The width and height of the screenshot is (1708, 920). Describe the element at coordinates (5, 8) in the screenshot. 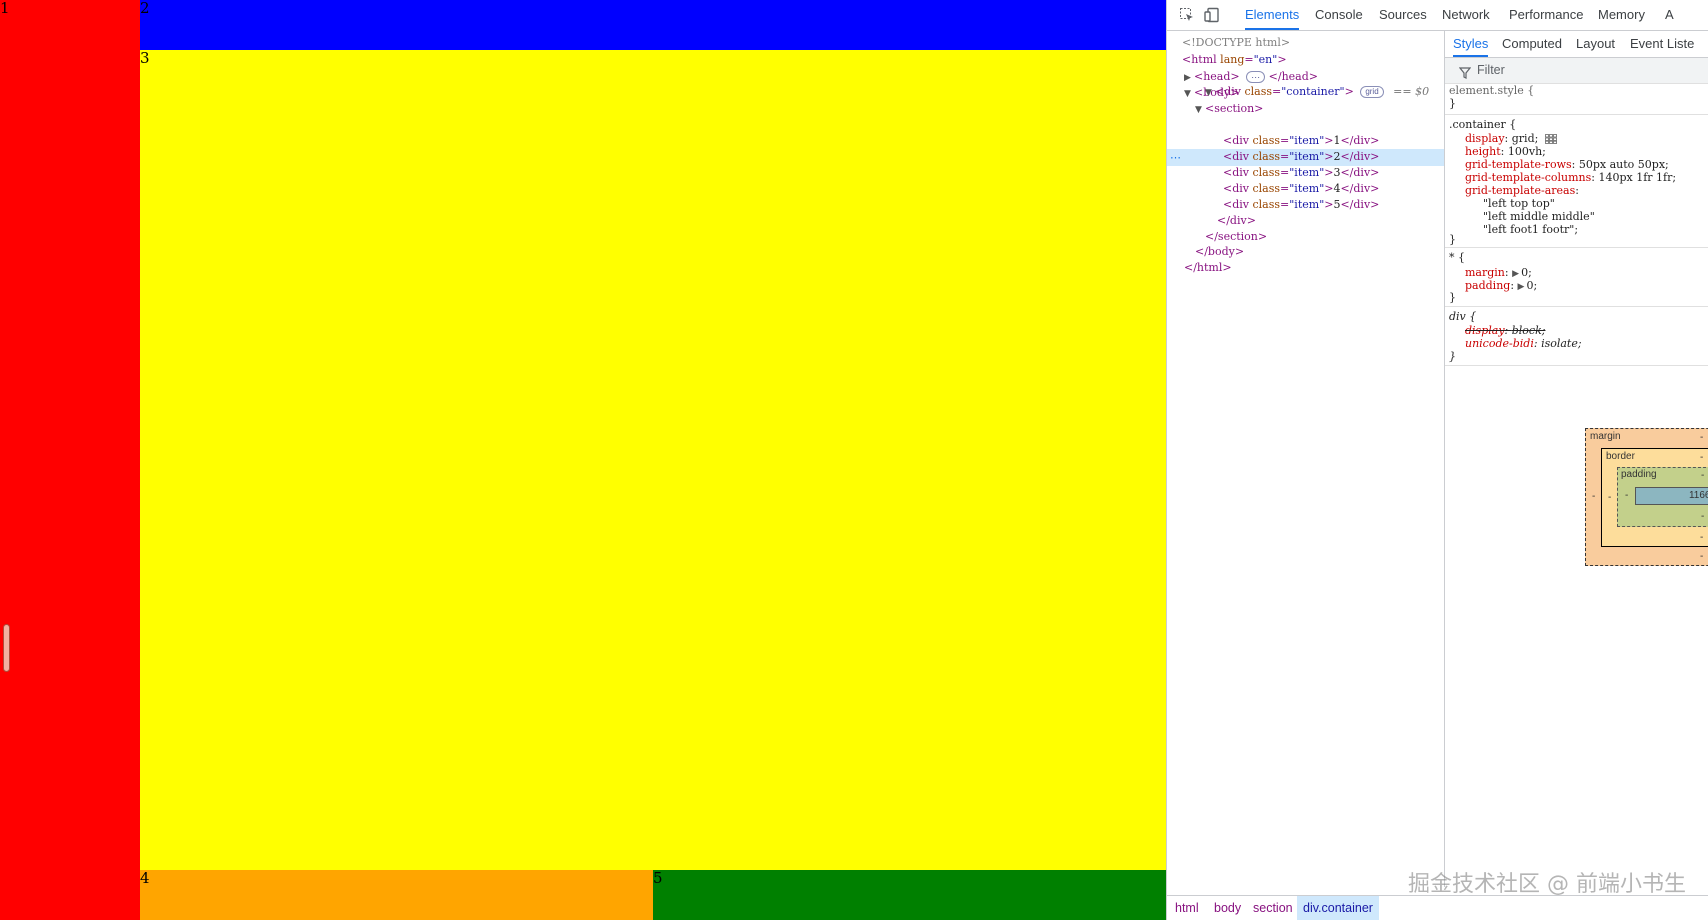

I see `item-1-label: 1` at that location.